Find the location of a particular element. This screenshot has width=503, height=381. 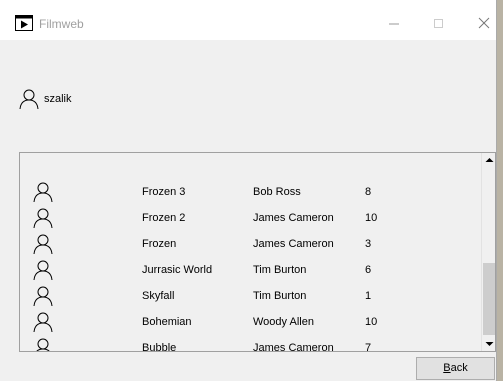

close-icon is located at coordinates (484, 23).